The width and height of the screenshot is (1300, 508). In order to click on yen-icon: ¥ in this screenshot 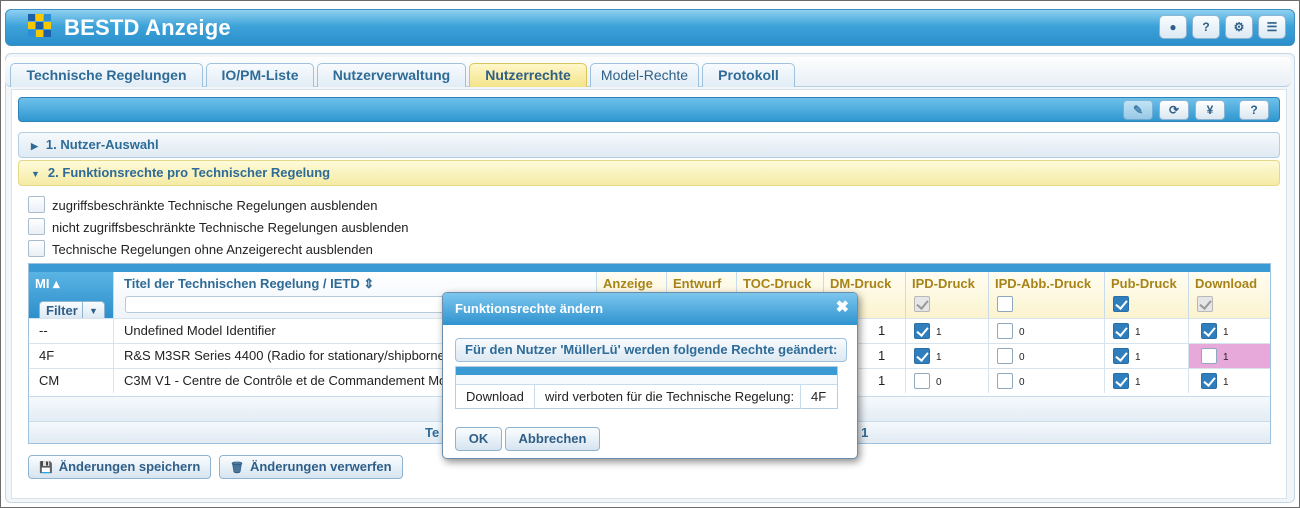, I will do `click(1210, 110)`.